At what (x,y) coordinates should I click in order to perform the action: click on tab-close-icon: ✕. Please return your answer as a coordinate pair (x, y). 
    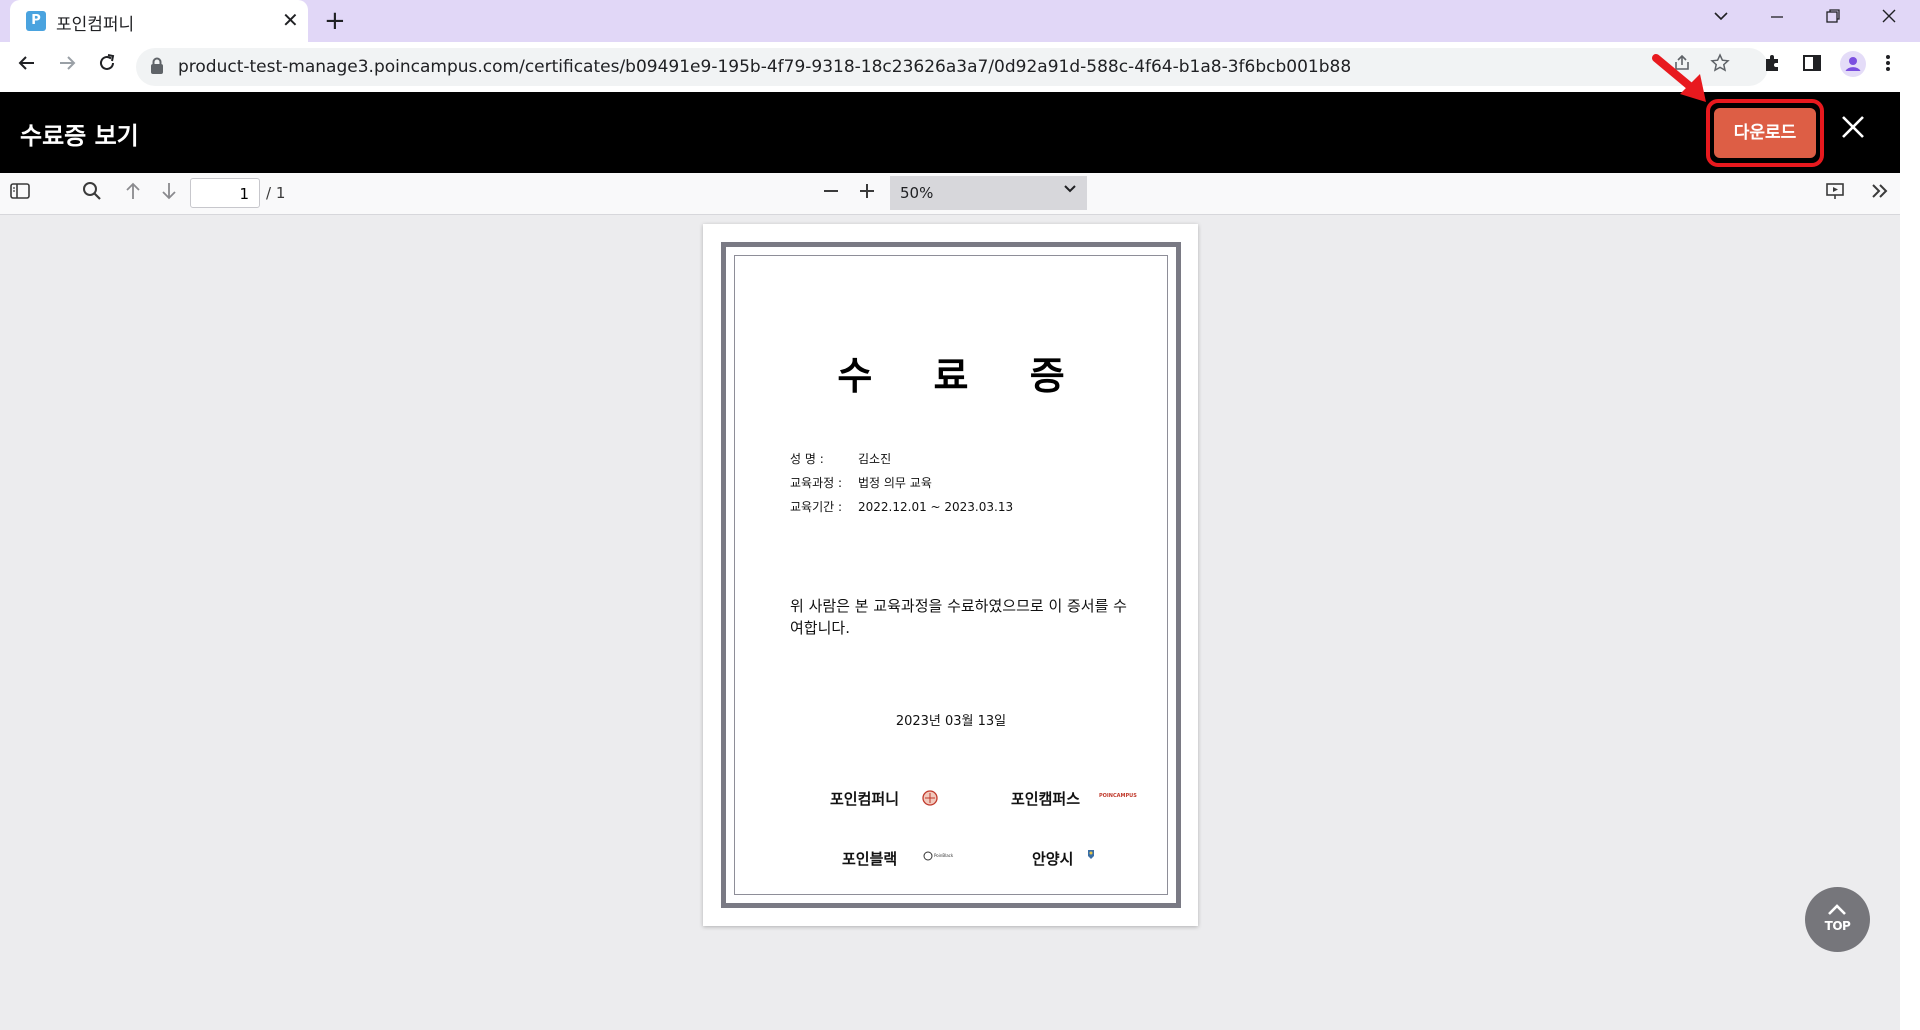
    Looking at the image, I should click on (290, 20).